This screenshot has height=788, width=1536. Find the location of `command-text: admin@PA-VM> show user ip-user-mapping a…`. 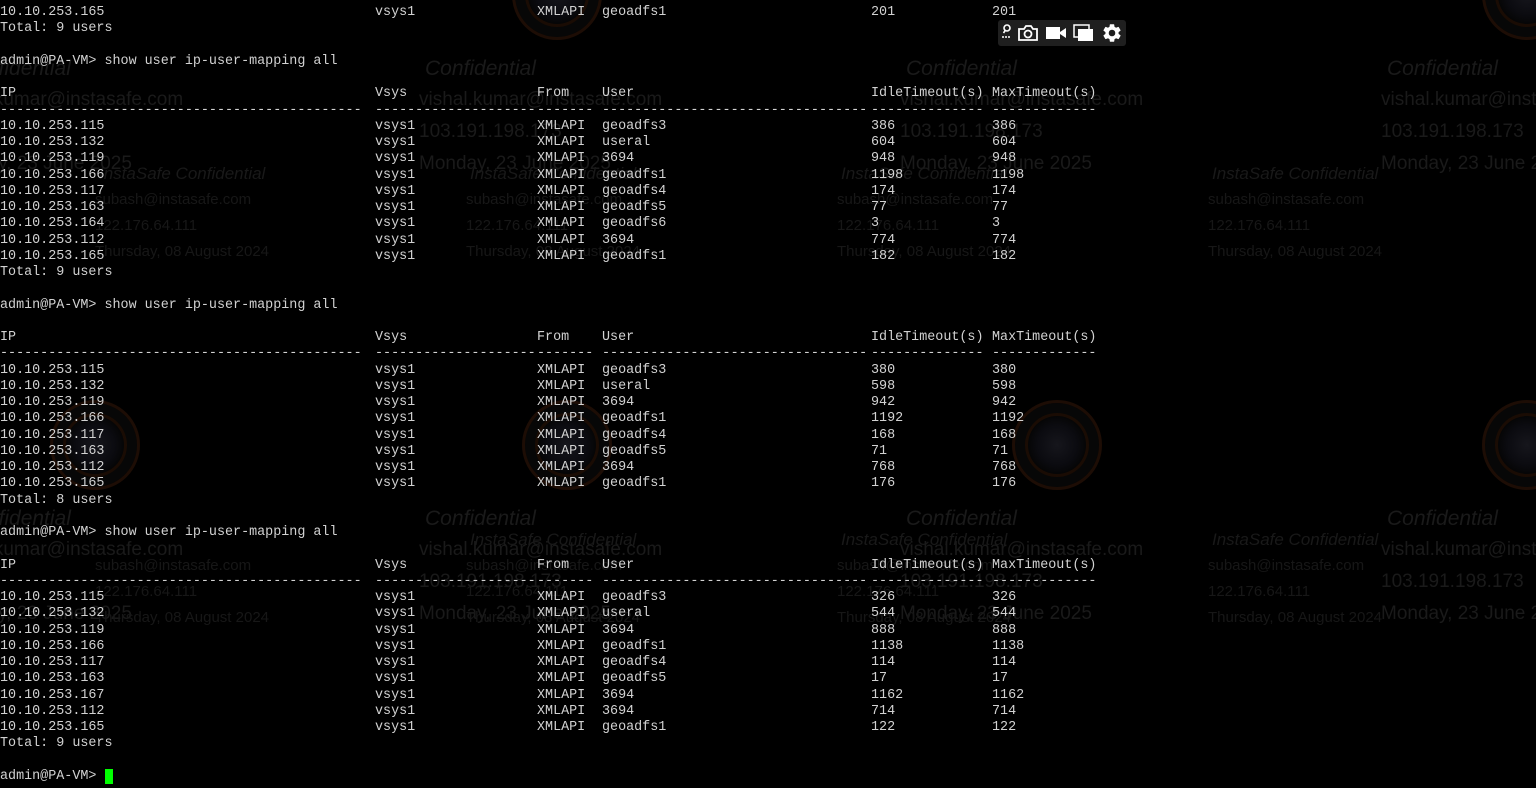

command-text: admin@PA-VM> show user ip-user-mapping a… is located at coordinates (169, 61).